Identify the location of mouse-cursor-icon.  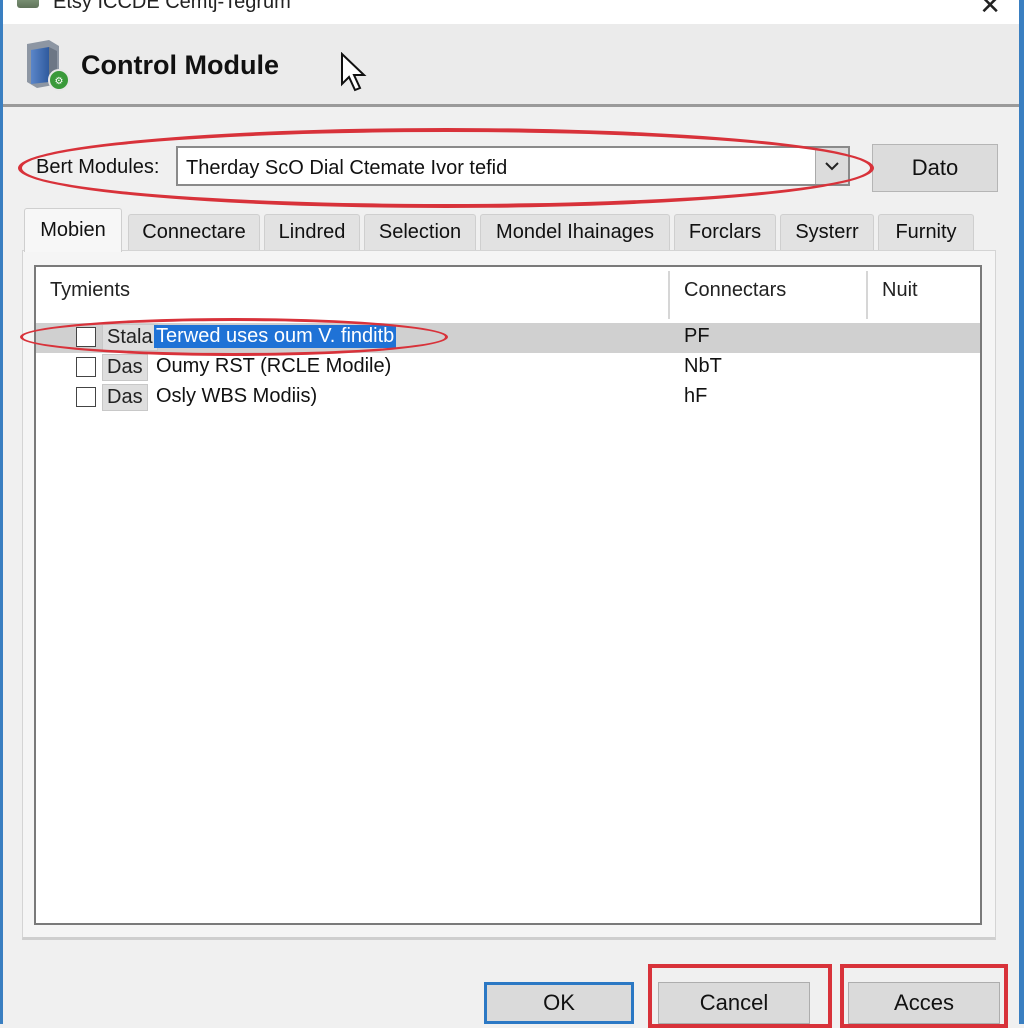
(354, 72).